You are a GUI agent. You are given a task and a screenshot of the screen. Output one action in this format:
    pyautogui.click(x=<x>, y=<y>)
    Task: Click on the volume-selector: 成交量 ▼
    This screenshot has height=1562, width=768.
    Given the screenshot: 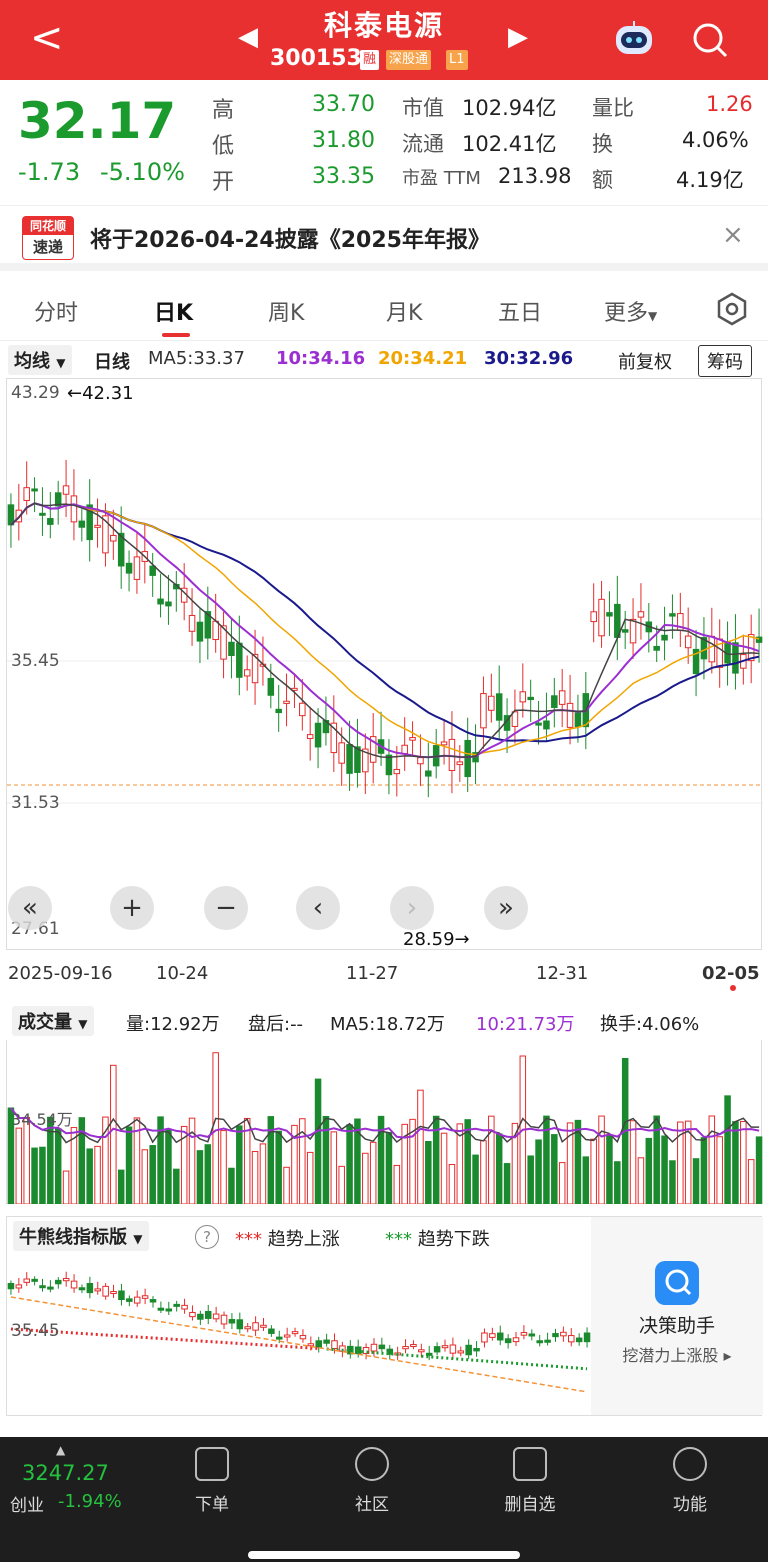 What is the action you would take?
    pyautogui.click(x=53, y=1021)
    